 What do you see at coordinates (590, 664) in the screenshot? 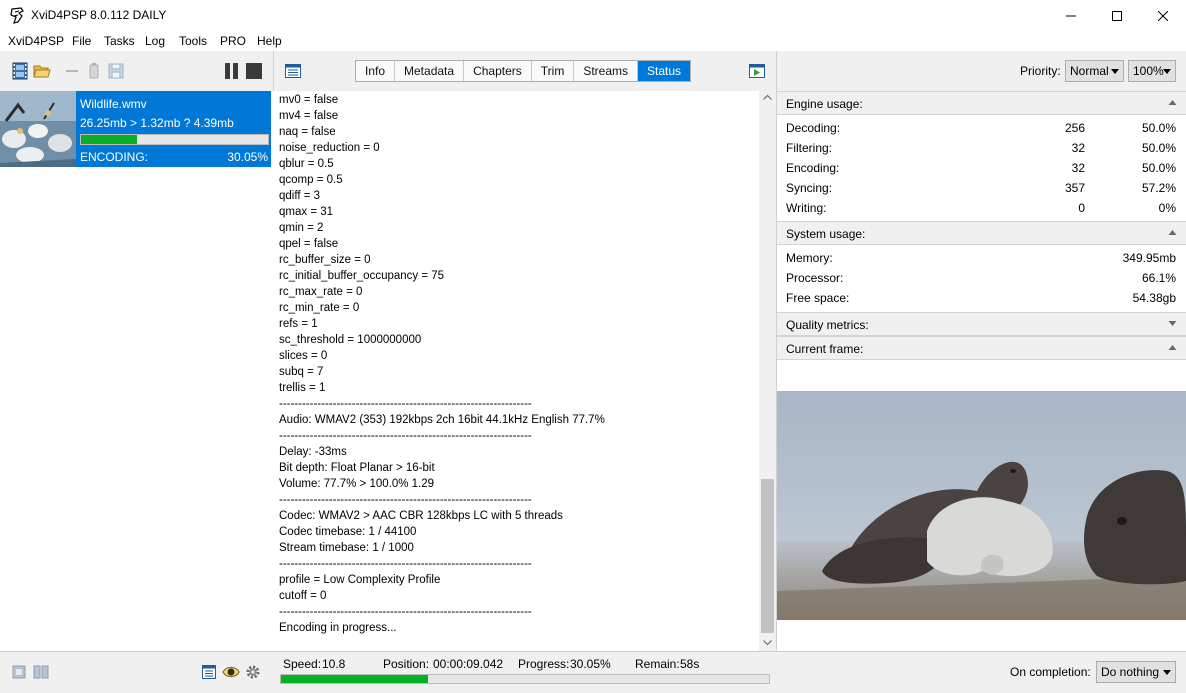
I see `progress-value: 30.05%` at bounding box center [590, 664].